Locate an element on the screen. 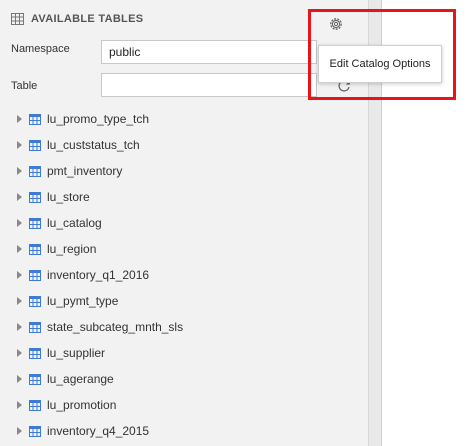 The width and height of the screenshot is (476, 446). table-name: state_subcateg_mnth_sls is located at coordinates (115, 327).